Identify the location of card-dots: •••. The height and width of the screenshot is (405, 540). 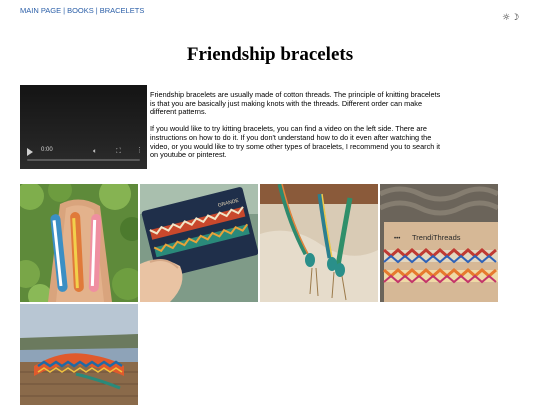
(397, 239).